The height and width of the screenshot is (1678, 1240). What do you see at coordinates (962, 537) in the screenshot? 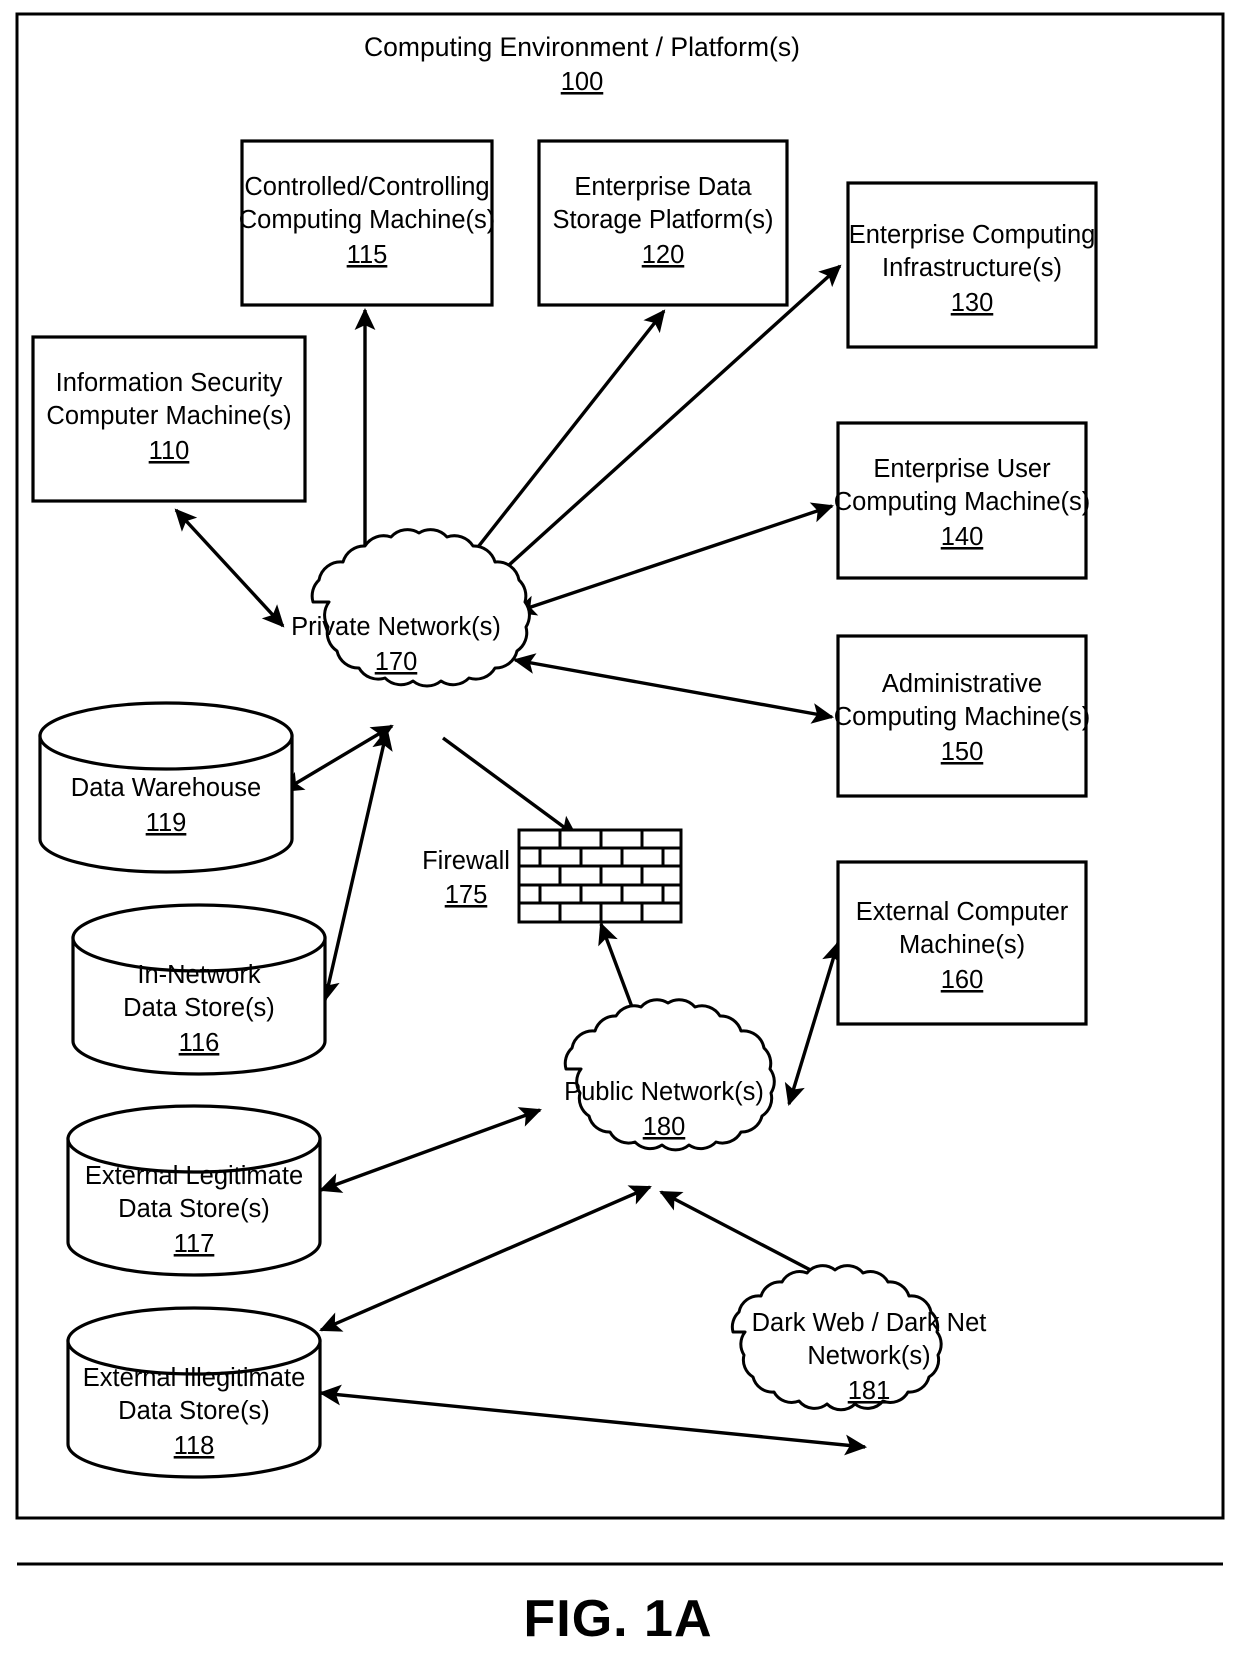
I see `node-reference-number: 140` at bounding box center [962, 537].